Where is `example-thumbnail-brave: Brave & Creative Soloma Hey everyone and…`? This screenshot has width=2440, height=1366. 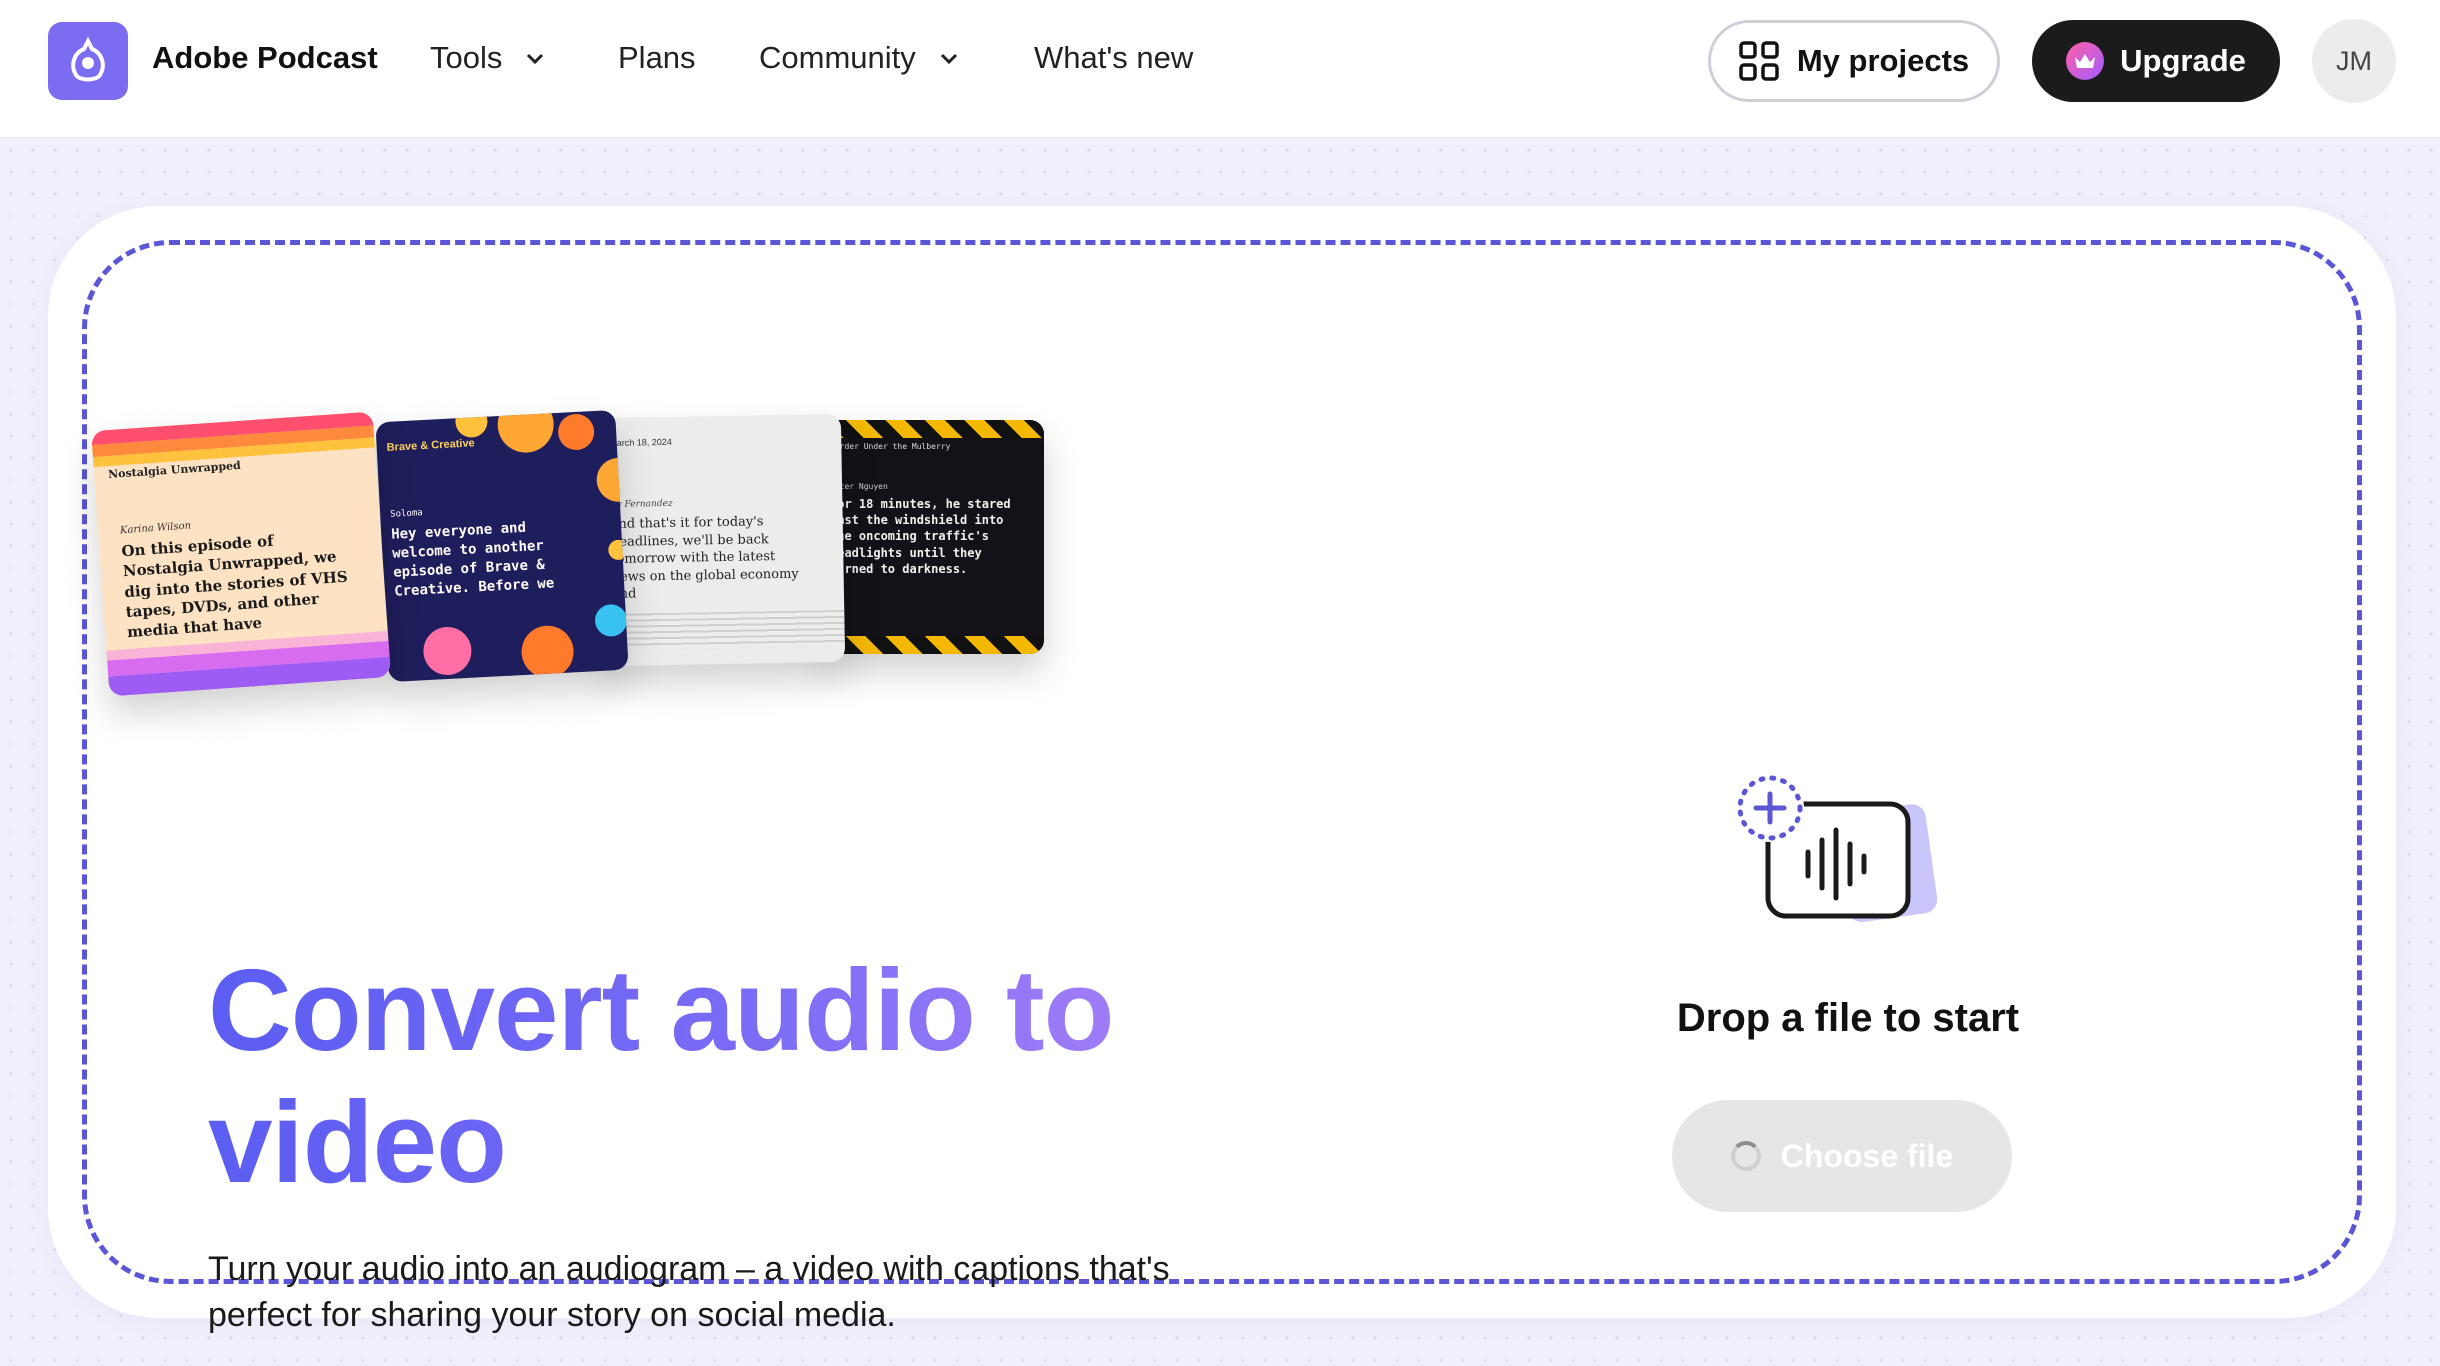 example-thumbnail-brave: Brave & Creative Soloma Hey everyone and… is located at coordinates (502, 546).